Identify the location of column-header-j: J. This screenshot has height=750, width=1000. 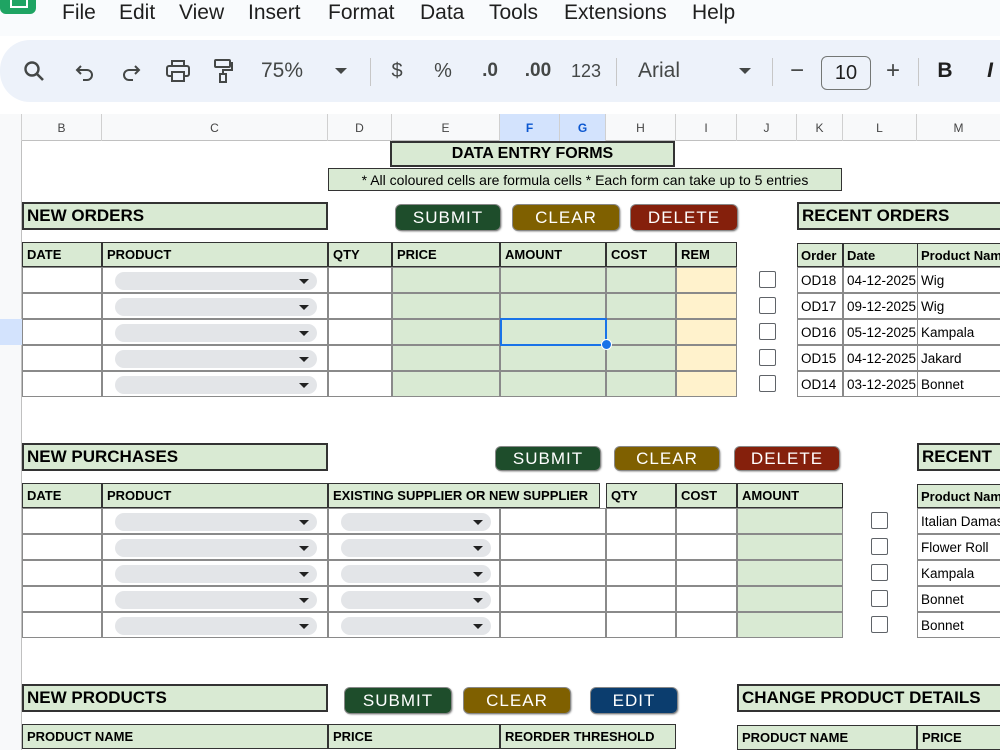
(767, 127).